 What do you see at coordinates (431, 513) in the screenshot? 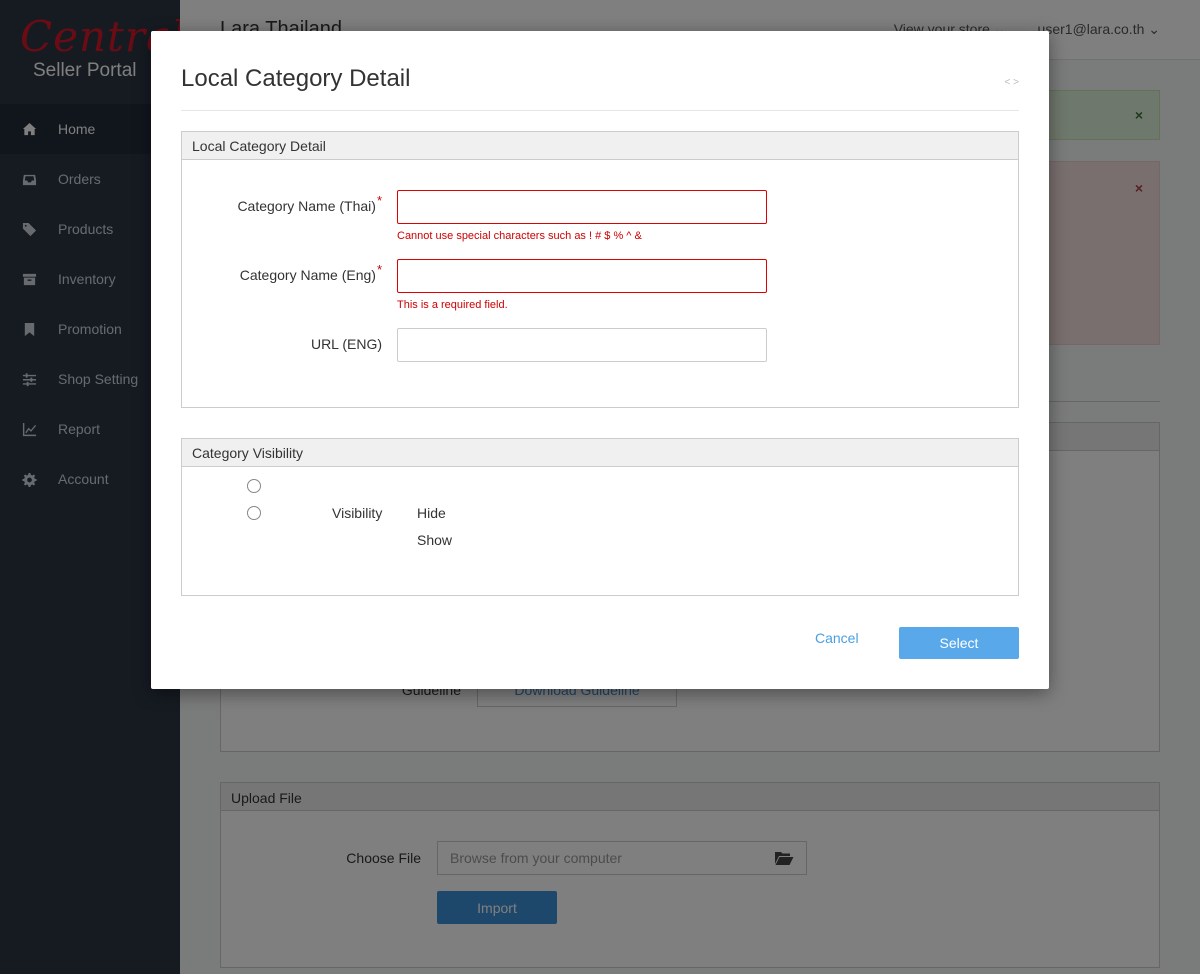
I see `visibility-option-hide: Hide` at bounding box center [431, 513].